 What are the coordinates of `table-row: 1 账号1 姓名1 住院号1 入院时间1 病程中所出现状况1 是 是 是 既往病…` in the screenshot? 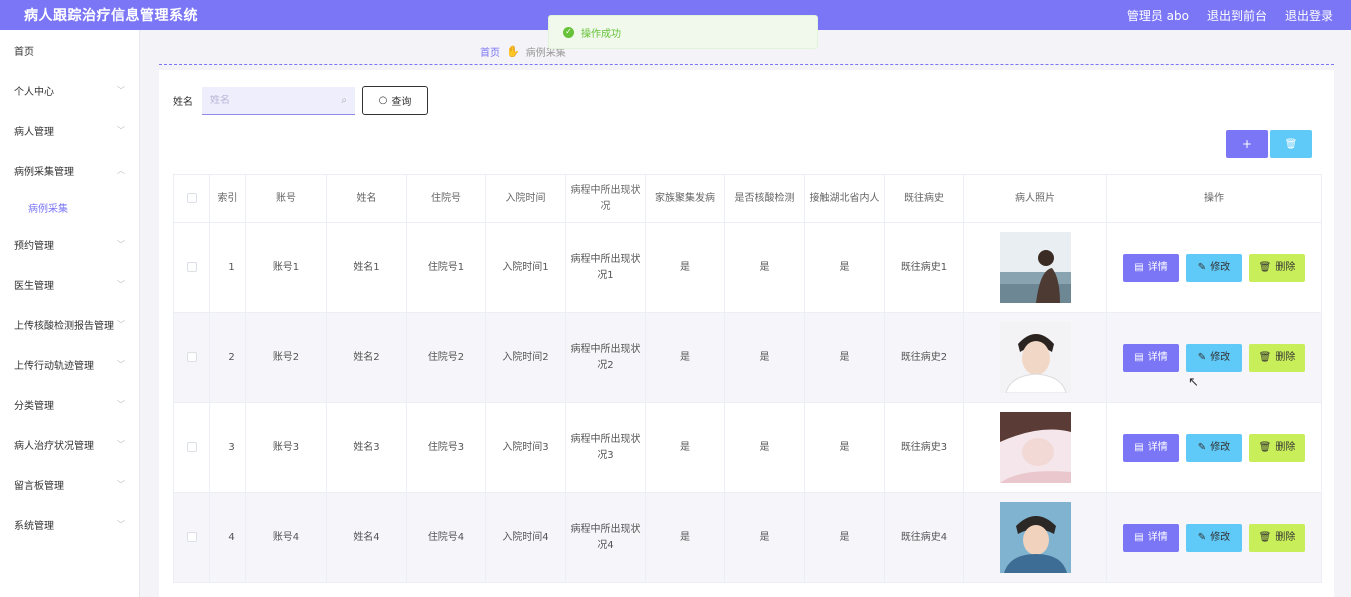 It's located at (747, 267).